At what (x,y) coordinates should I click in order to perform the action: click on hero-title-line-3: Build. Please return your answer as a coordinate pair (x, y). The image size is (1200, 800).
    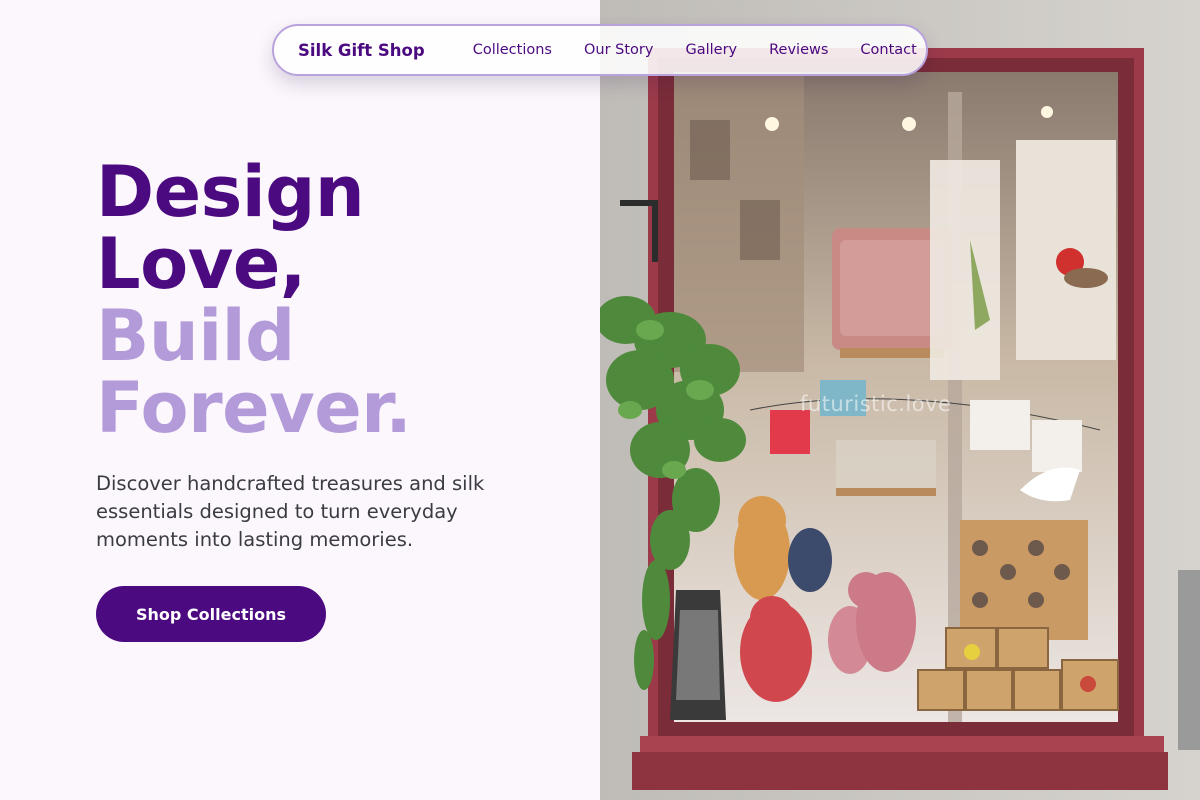
    Looking at the image, I should click on (195, 336).